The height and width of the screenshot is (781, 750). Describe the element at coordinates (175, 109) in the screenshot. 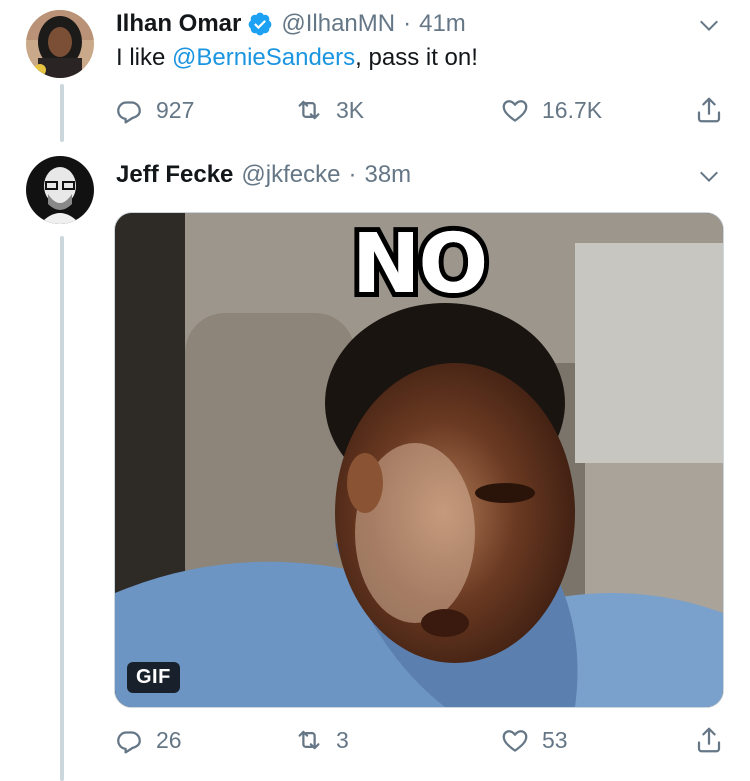

I see `reply-count: 927` at that location.